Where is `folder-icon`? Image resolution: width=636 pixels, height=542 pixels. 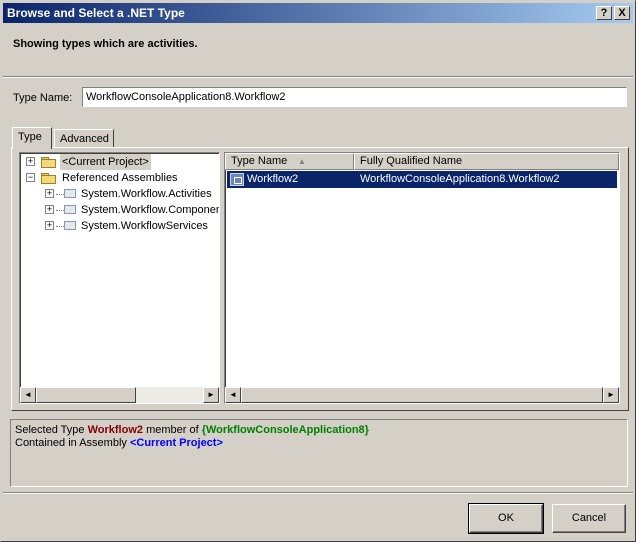
folder-icon is located at coordinates (49, 178).